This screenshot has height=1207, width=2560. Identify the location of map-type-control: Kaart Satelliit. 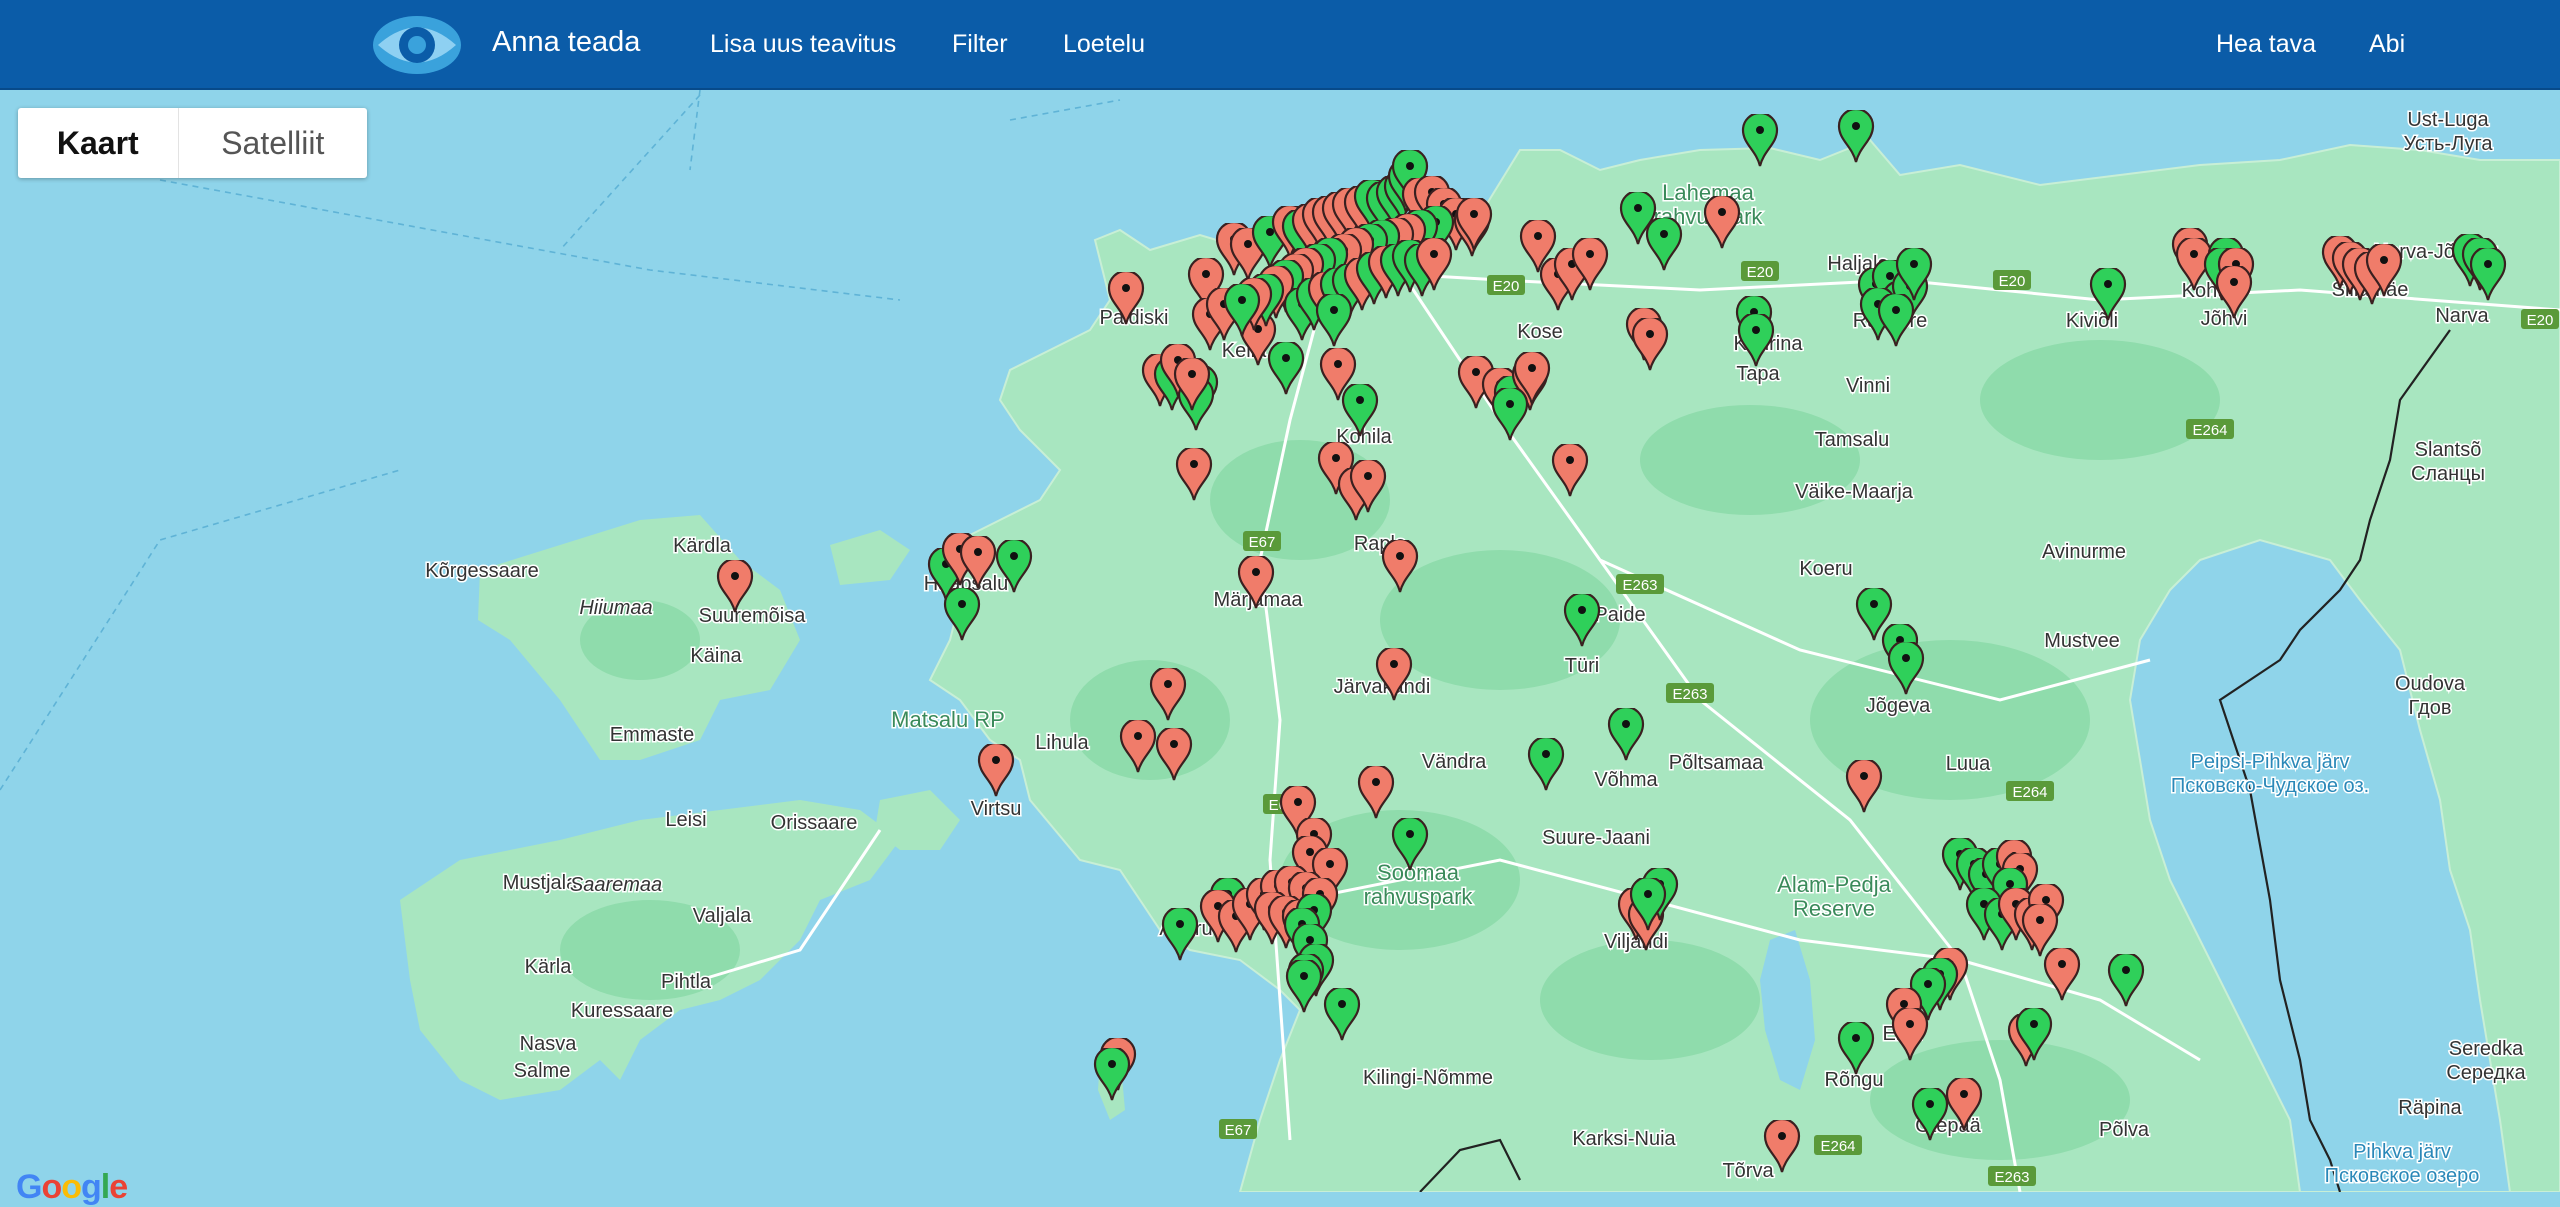
(192, 143).